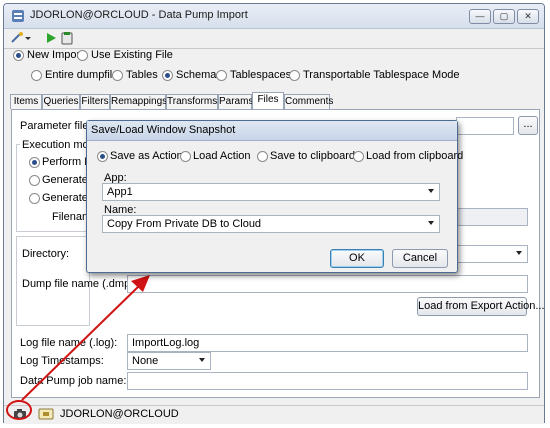 The image size is (550, 428). I want to click on tab-queries: Queries, so click(61, 101).